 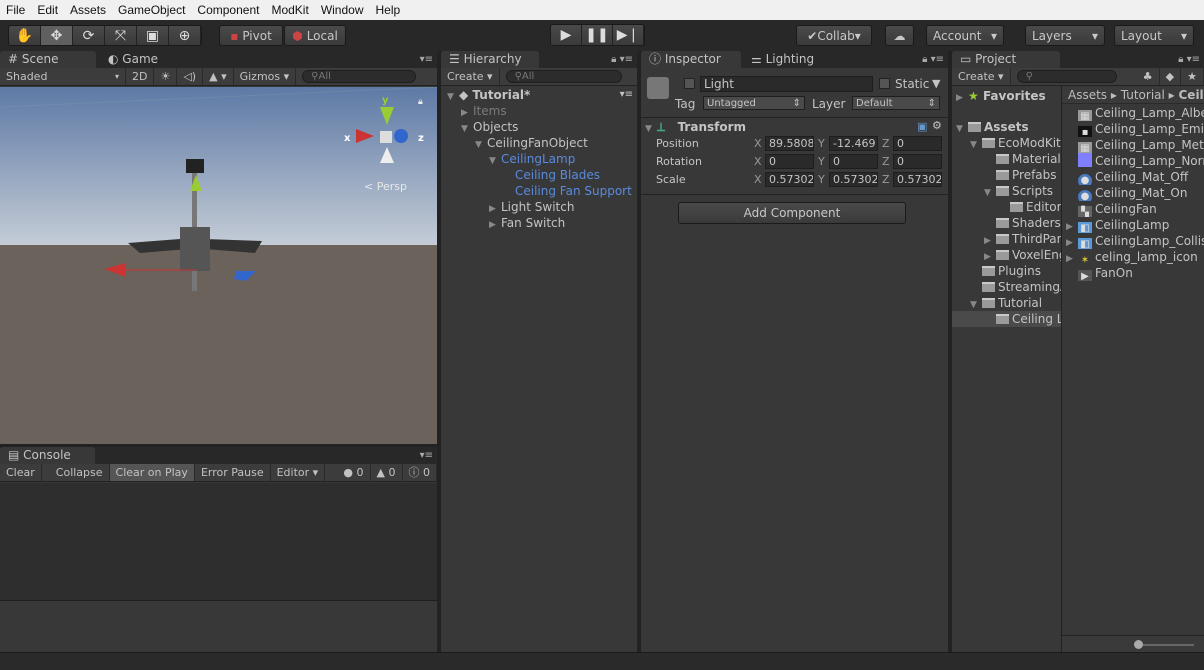 What do you see at coordinates (420, 102) in the screenshot?
I see `lock-icon: 🔒︎` at bounding box center [420, 102].